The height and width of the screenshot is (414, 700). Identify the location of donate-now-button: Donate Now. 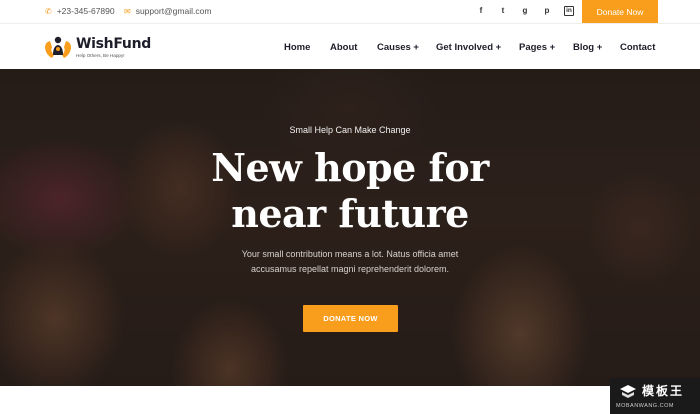
(620, 11).